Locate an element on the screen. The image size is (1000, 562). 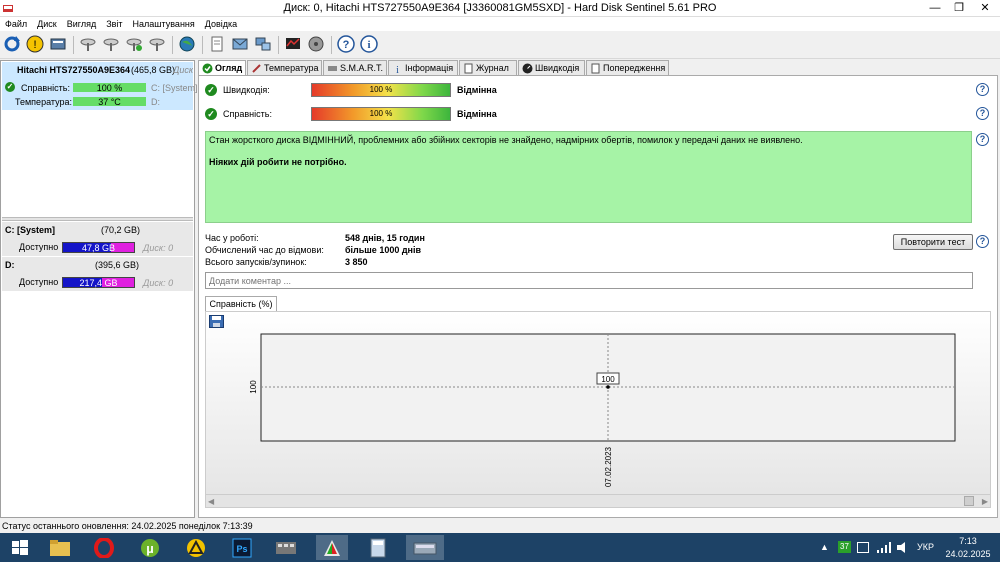
report-icon is located at coordinates (217, 44).